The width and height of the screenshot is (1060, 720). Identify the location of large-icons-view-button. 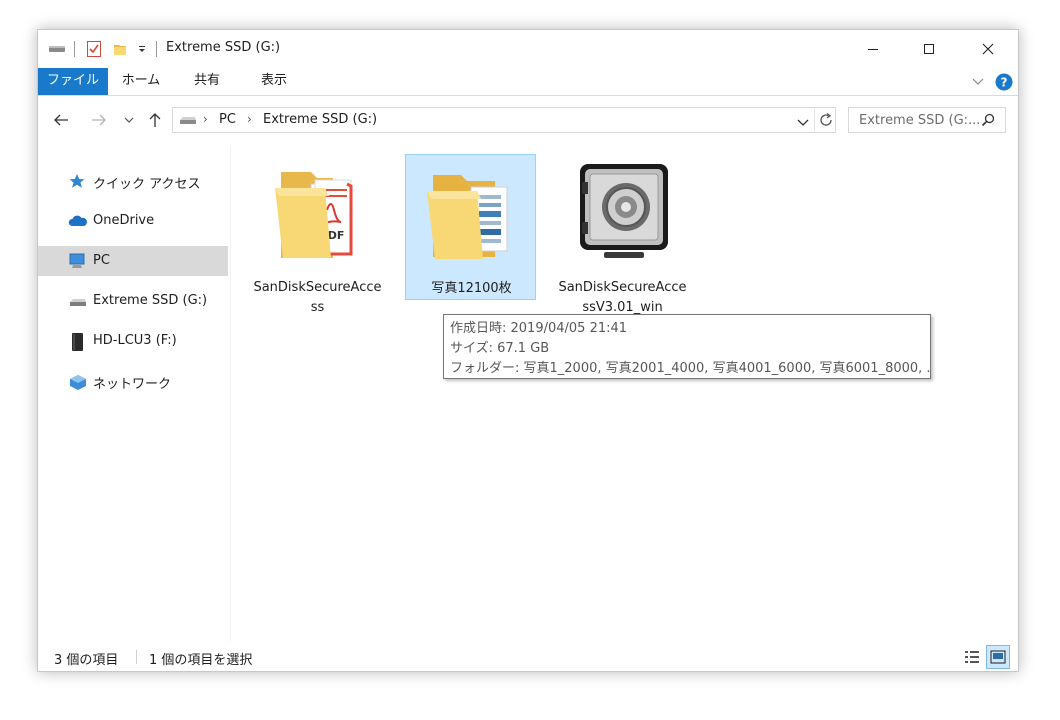
(998, 657).